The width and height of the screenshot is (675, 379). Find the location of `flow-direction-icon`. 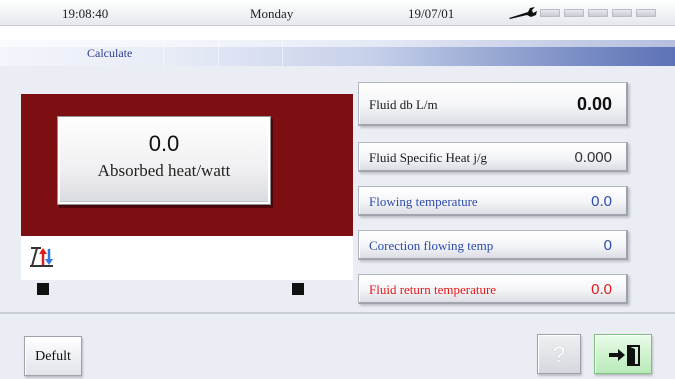

flow-direction-icon is located at coordinates (41, 257).